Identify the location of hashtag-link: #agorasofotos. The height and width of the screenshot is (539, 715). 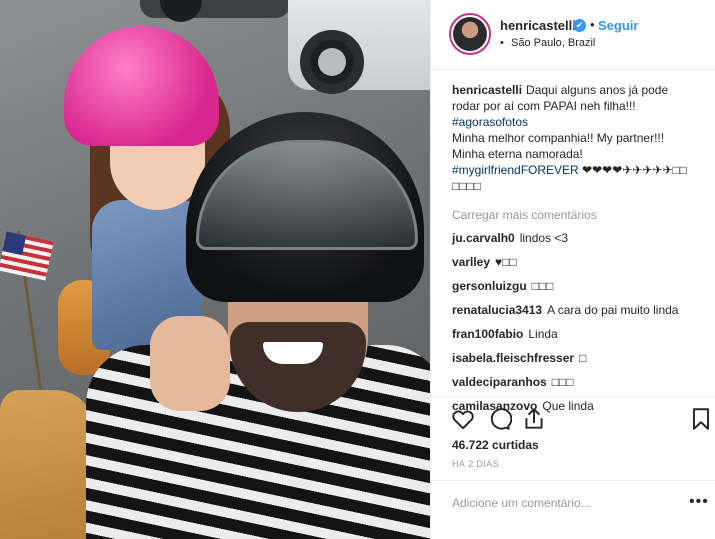
(582, 122).